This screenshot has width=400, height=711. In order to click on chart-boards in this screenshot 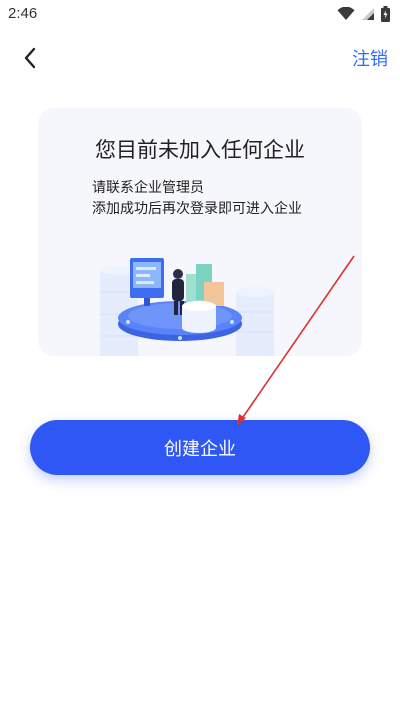, I will do `click(205, 285)`.